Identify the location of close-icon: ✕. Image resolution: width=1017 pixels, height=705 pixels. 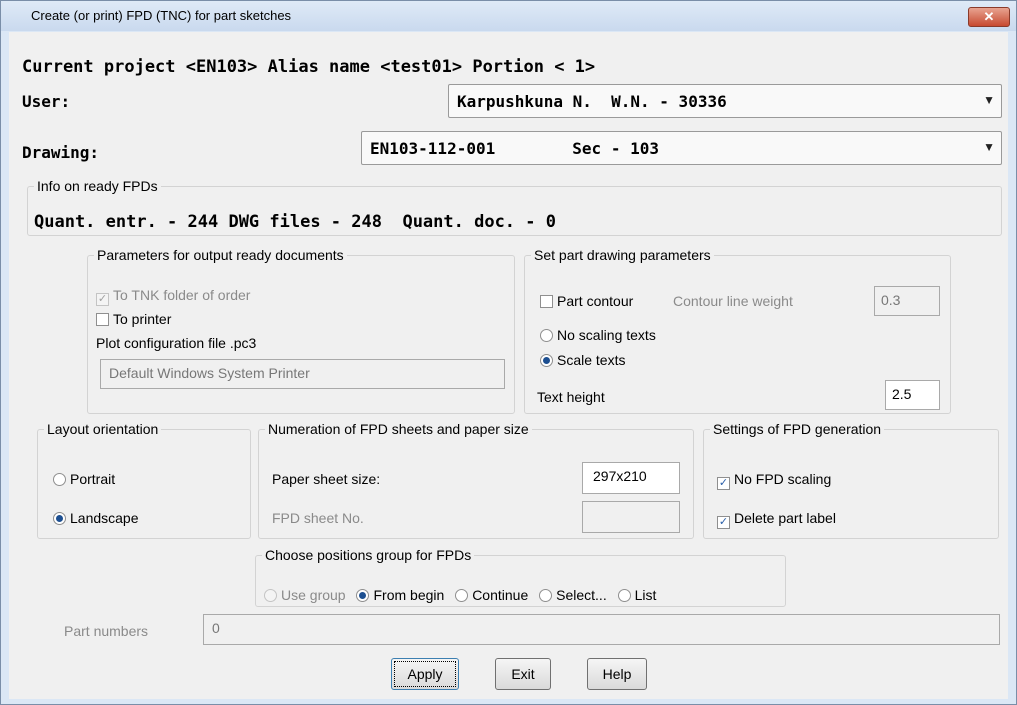
(989, 16).